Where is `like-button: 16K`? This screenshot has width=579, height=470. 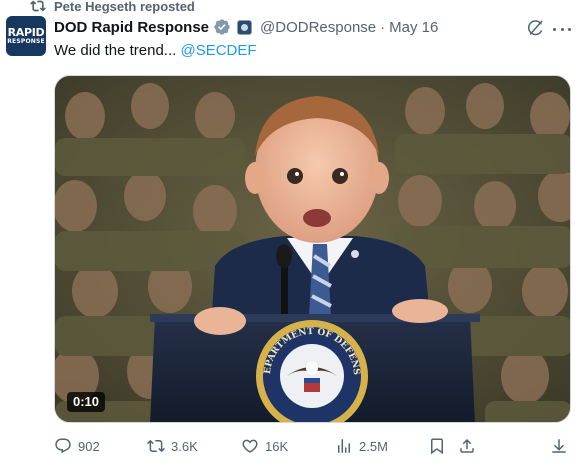
like-button: 16K is located at coordinates (264, 446).